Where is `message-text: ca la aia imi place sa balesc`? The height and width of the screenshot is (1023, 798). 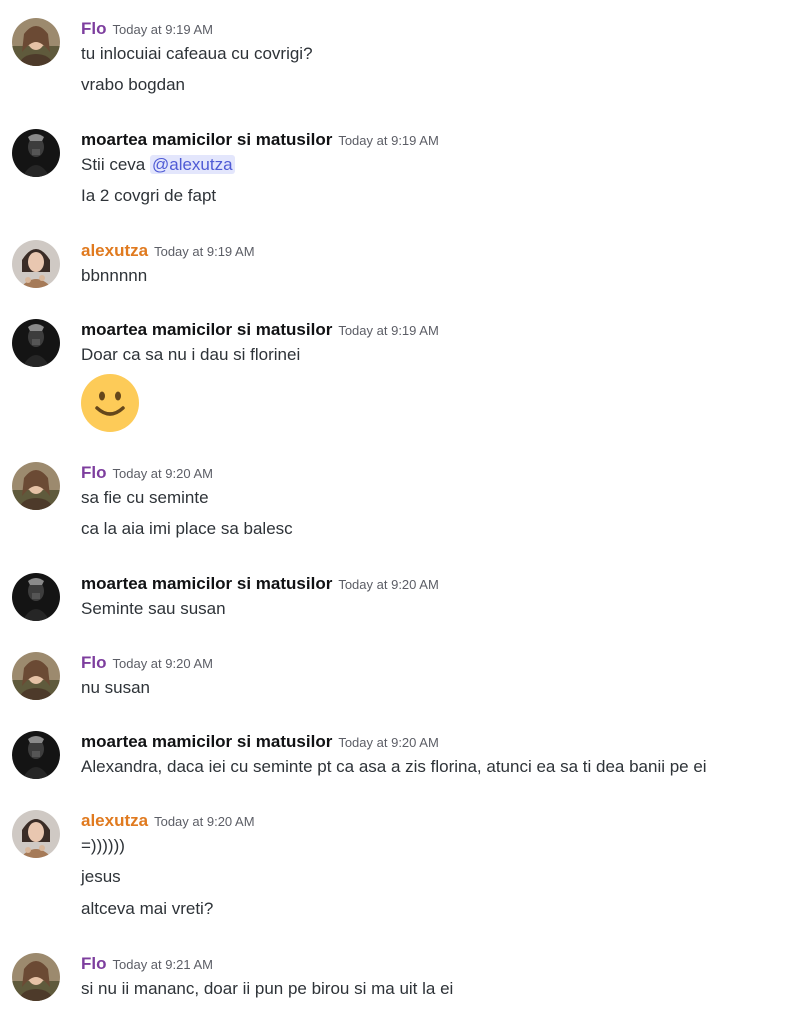 message-text: ca la aia imi place sa balesc is located at coordinates (187, 528).